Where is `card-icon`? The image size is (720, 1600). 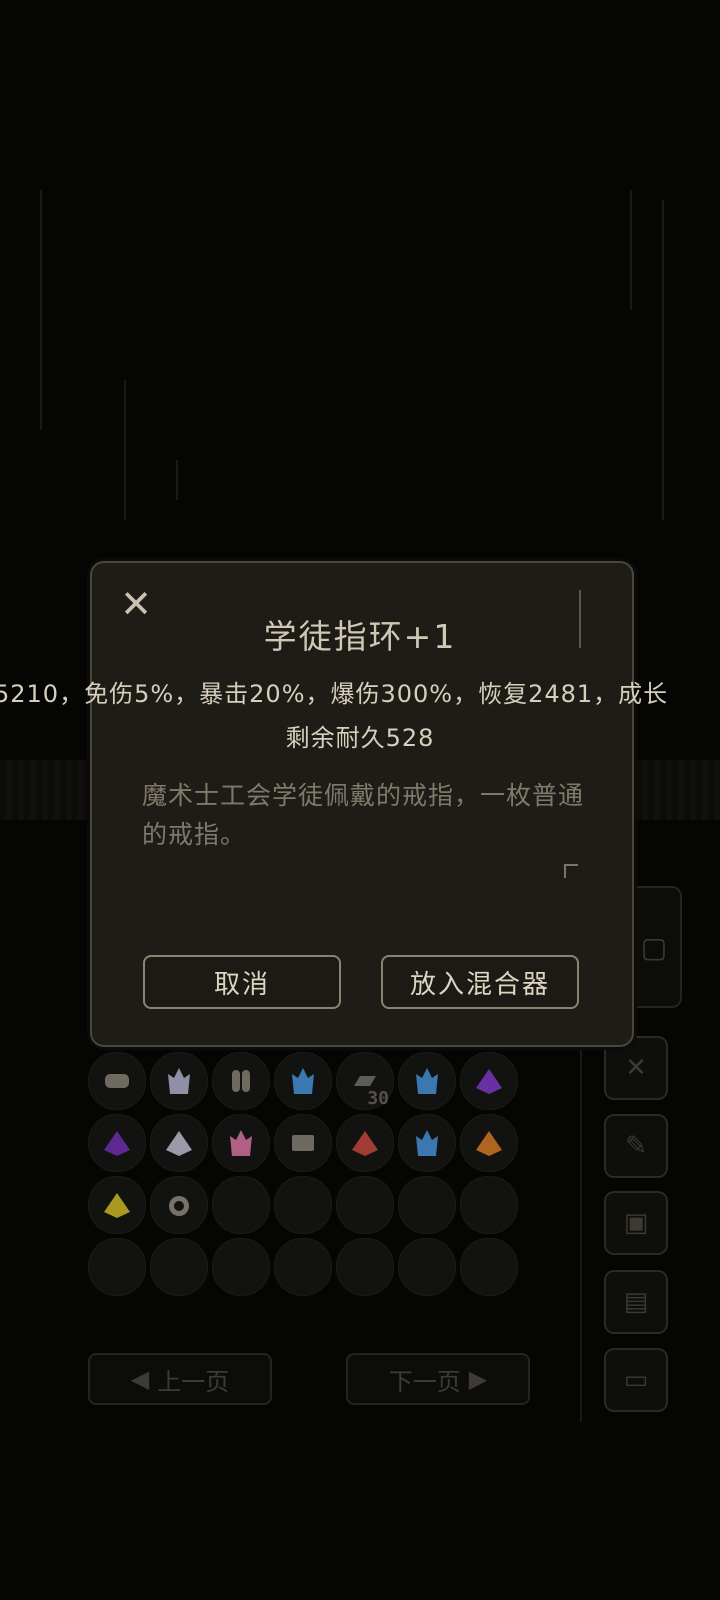
card-icon is located at coordinates (303, 1143).